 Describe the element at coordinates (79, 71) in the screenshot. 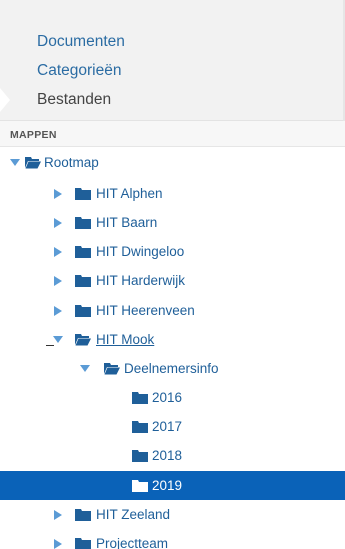

I see `nav-categorieen: Categorieën` at that location.